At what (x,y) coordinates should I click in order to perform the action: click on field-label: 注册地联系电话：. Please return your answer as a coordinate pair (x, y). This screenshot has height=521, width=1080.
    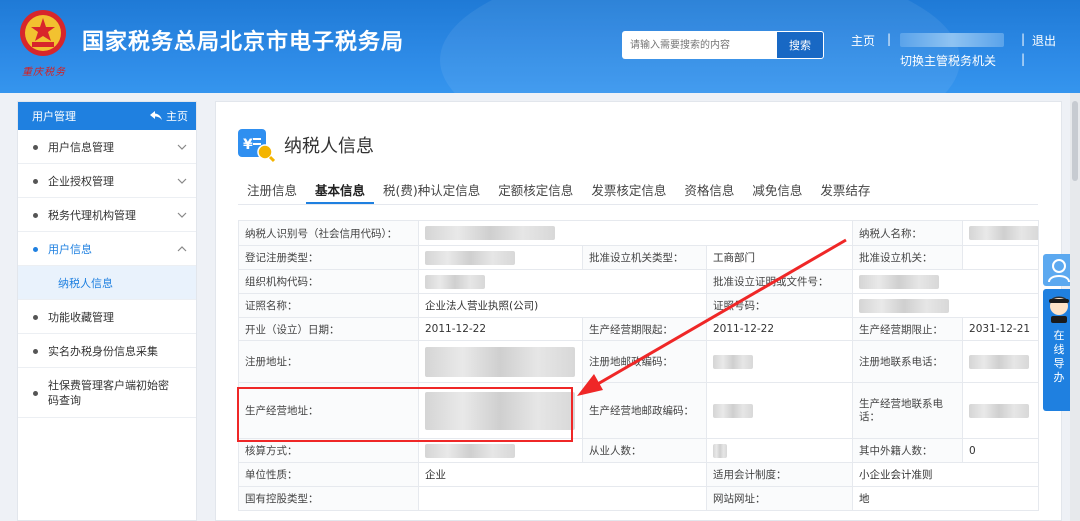
    Looking at the image, I should click on (908, 361).